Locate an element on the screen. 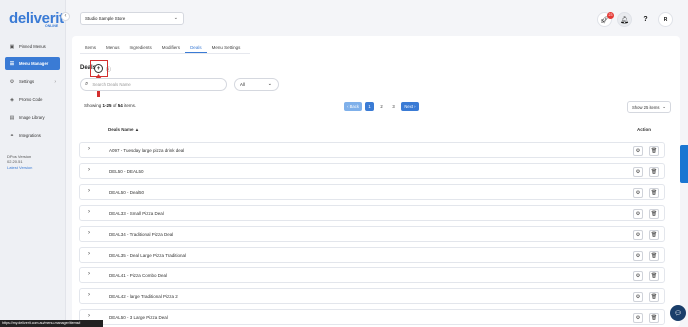 Image resolution: width=688 pixels, height=327 pixels. search-input: ⌕ Search Deals Name is located at coordinates (153, 84).